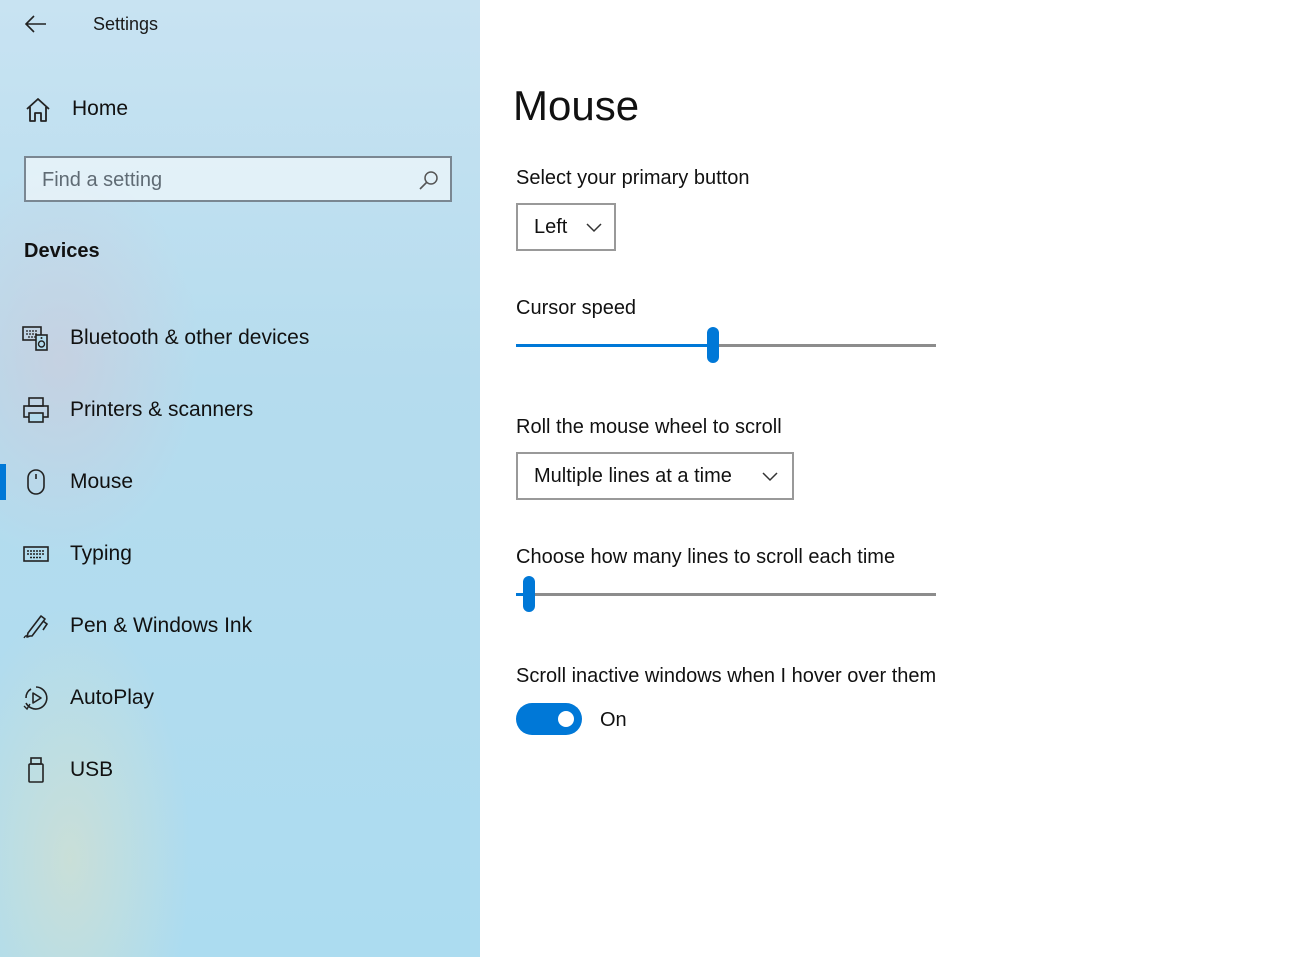  What do you see at coordinates (576, 308) in the screenshot?
I see `cursor-speed-label: Cursor speed` at bounding box center [576, 308].